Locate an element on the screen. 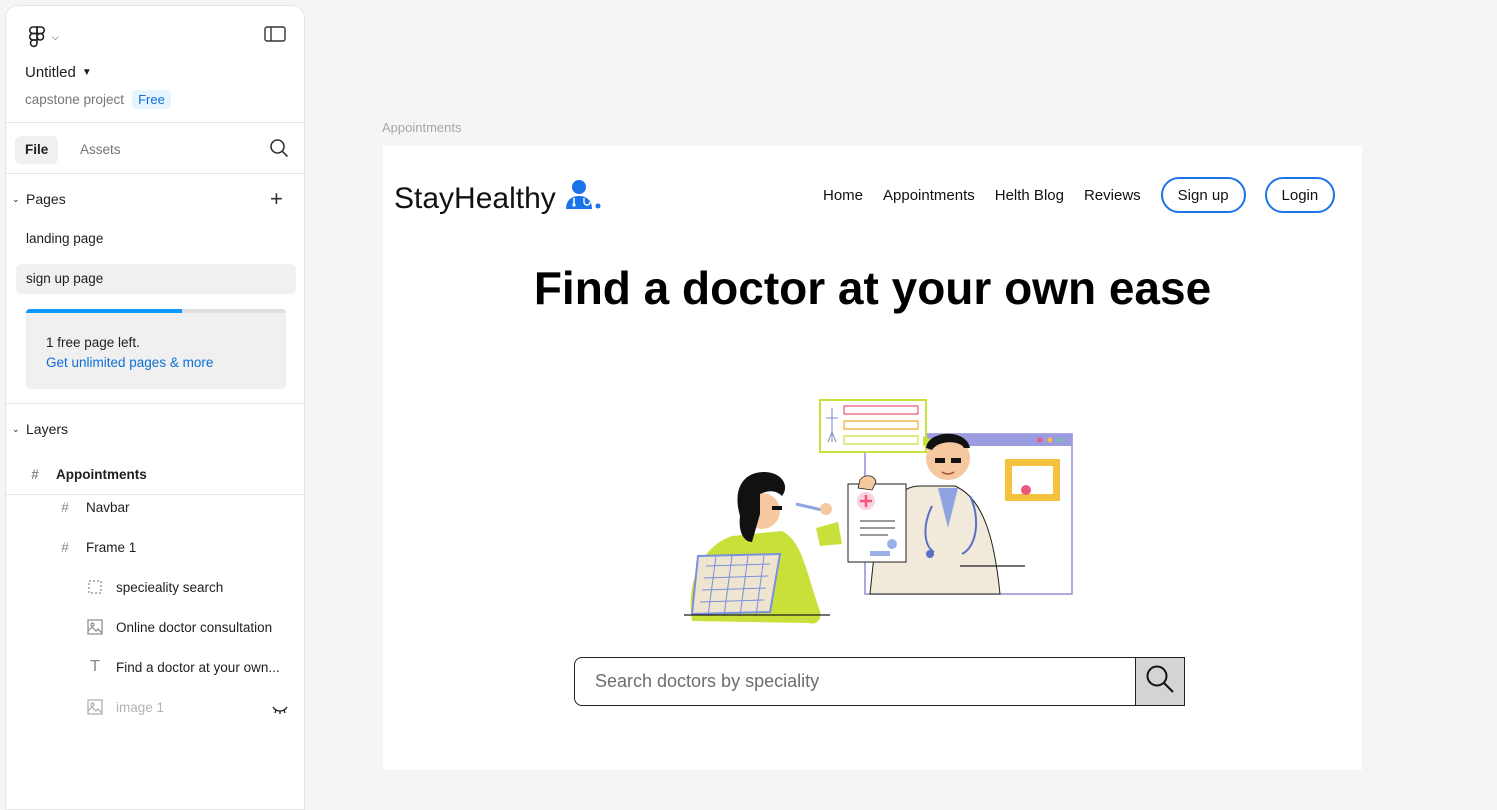 The width and height of the screenshot is (1497, 810). layer-speciality-search: specieality search is located at coordinates (154, 587).